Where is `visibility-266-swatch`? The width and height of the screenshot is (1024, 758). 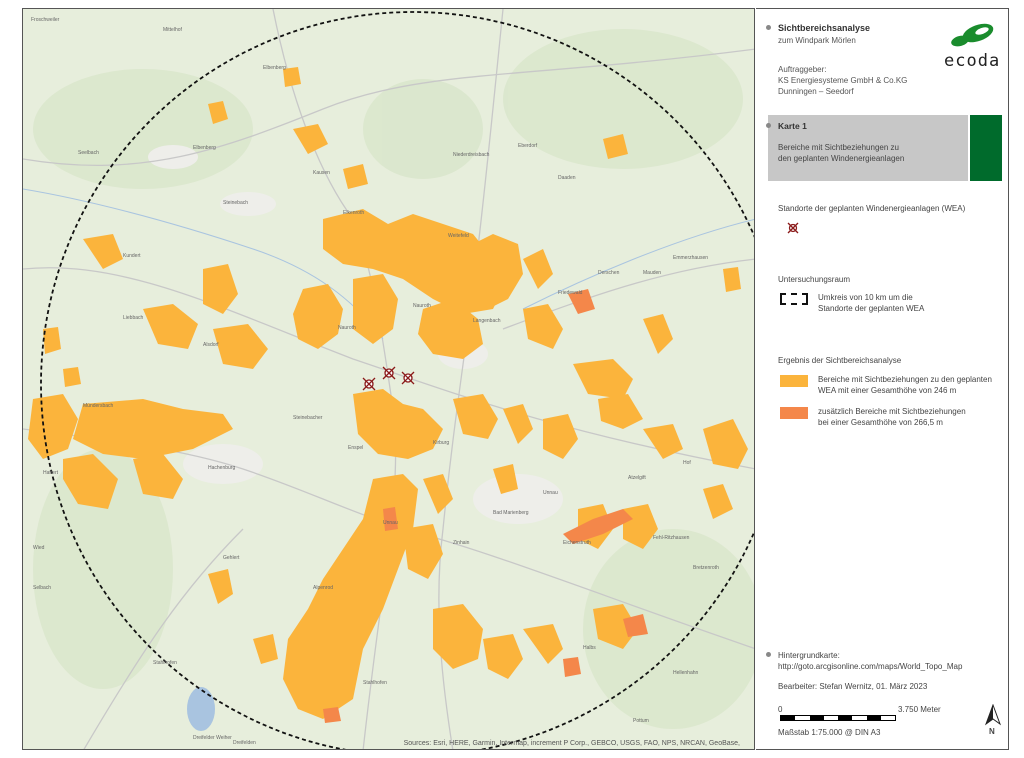
visibility-266-swatch is located at coordinates (794, 413).